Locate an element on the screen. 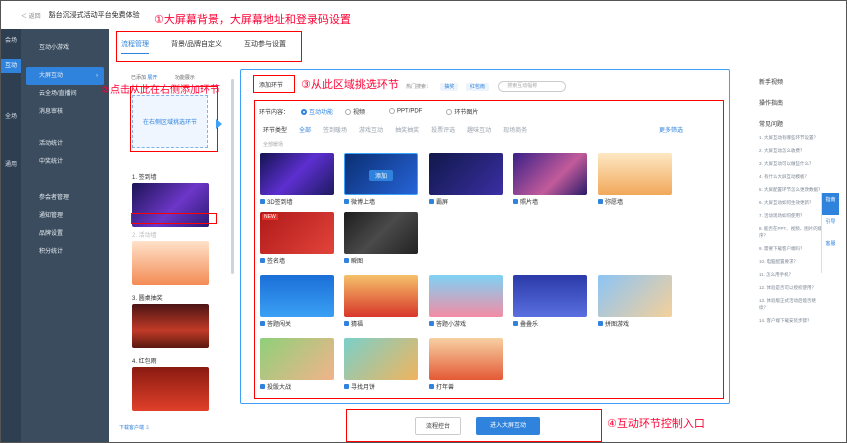 The height and width of the screenshot is (443, 847). sidebar-item-prize: 中奖统计 is located at coordinates (65, 162).